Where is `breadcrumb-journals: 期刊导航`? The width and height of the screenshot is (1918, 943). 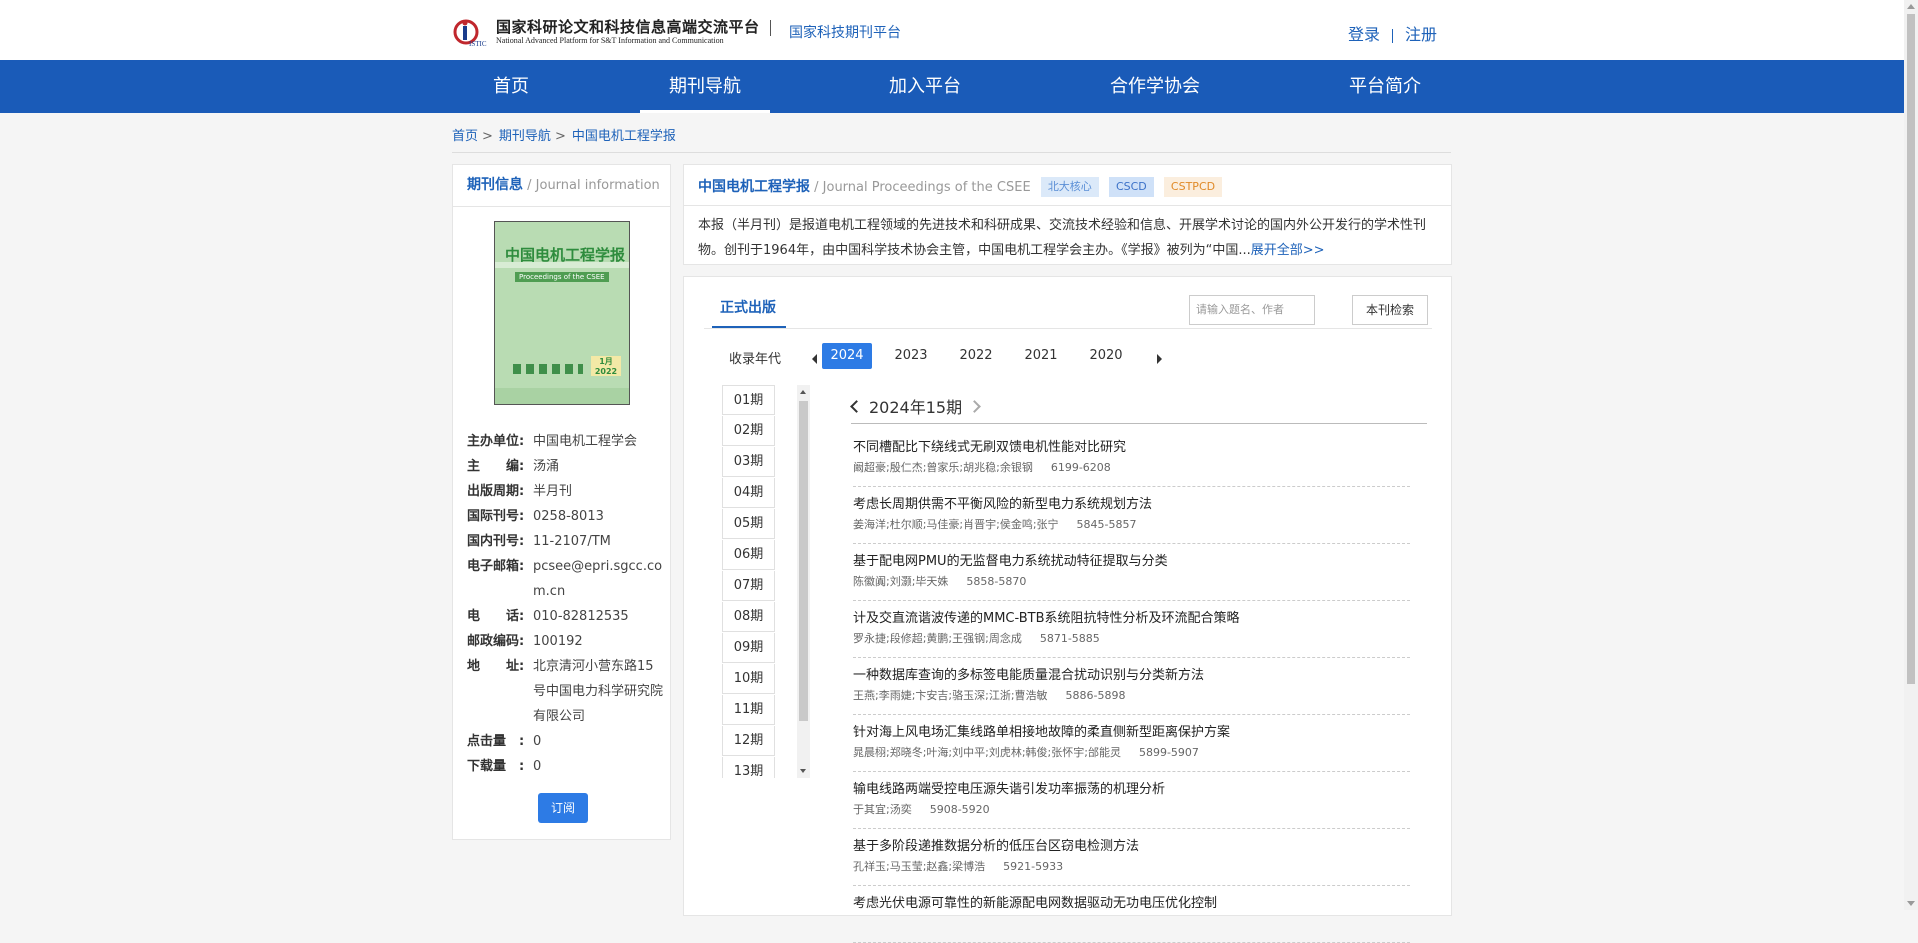
breadcrumb-journals: 期刊导航 is located at coordinates (525, 136).